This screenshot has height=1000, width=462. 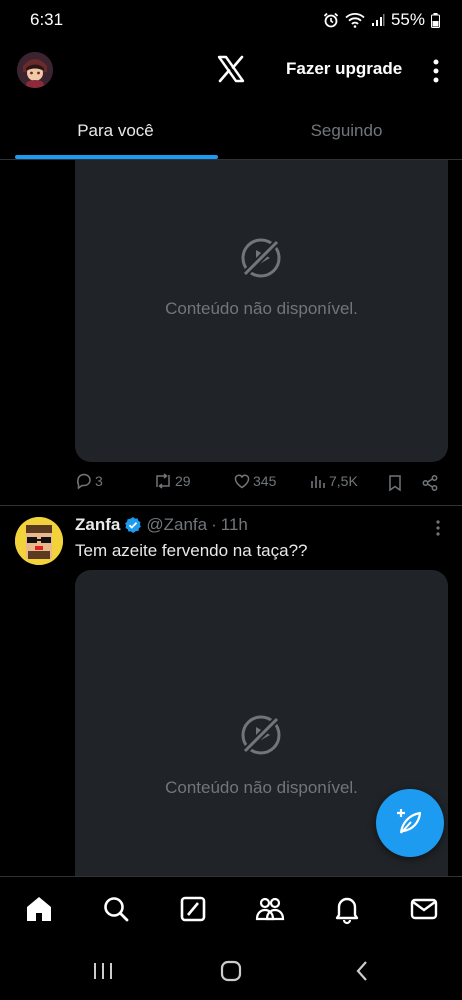 I want to click on reply-icon, so click(x=84, y=481).